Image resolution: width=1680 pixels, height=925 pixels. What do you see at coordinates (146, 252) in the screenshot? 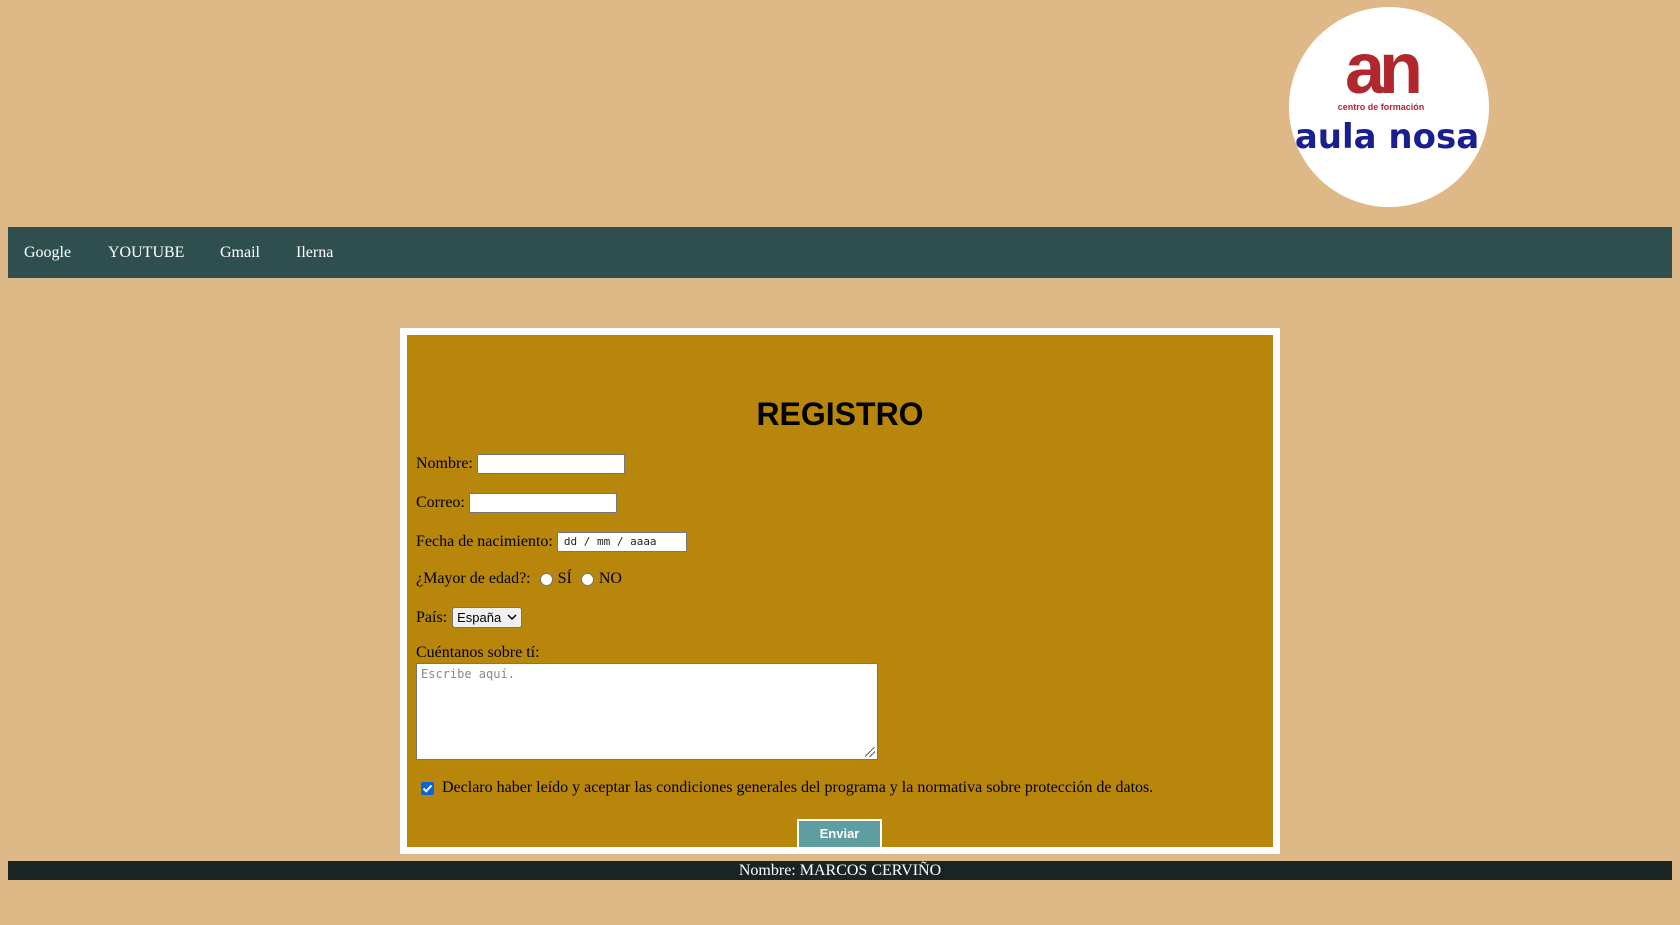
I see `nav-link-youtube: YOUTUBE` at bounding box center [146, 252].